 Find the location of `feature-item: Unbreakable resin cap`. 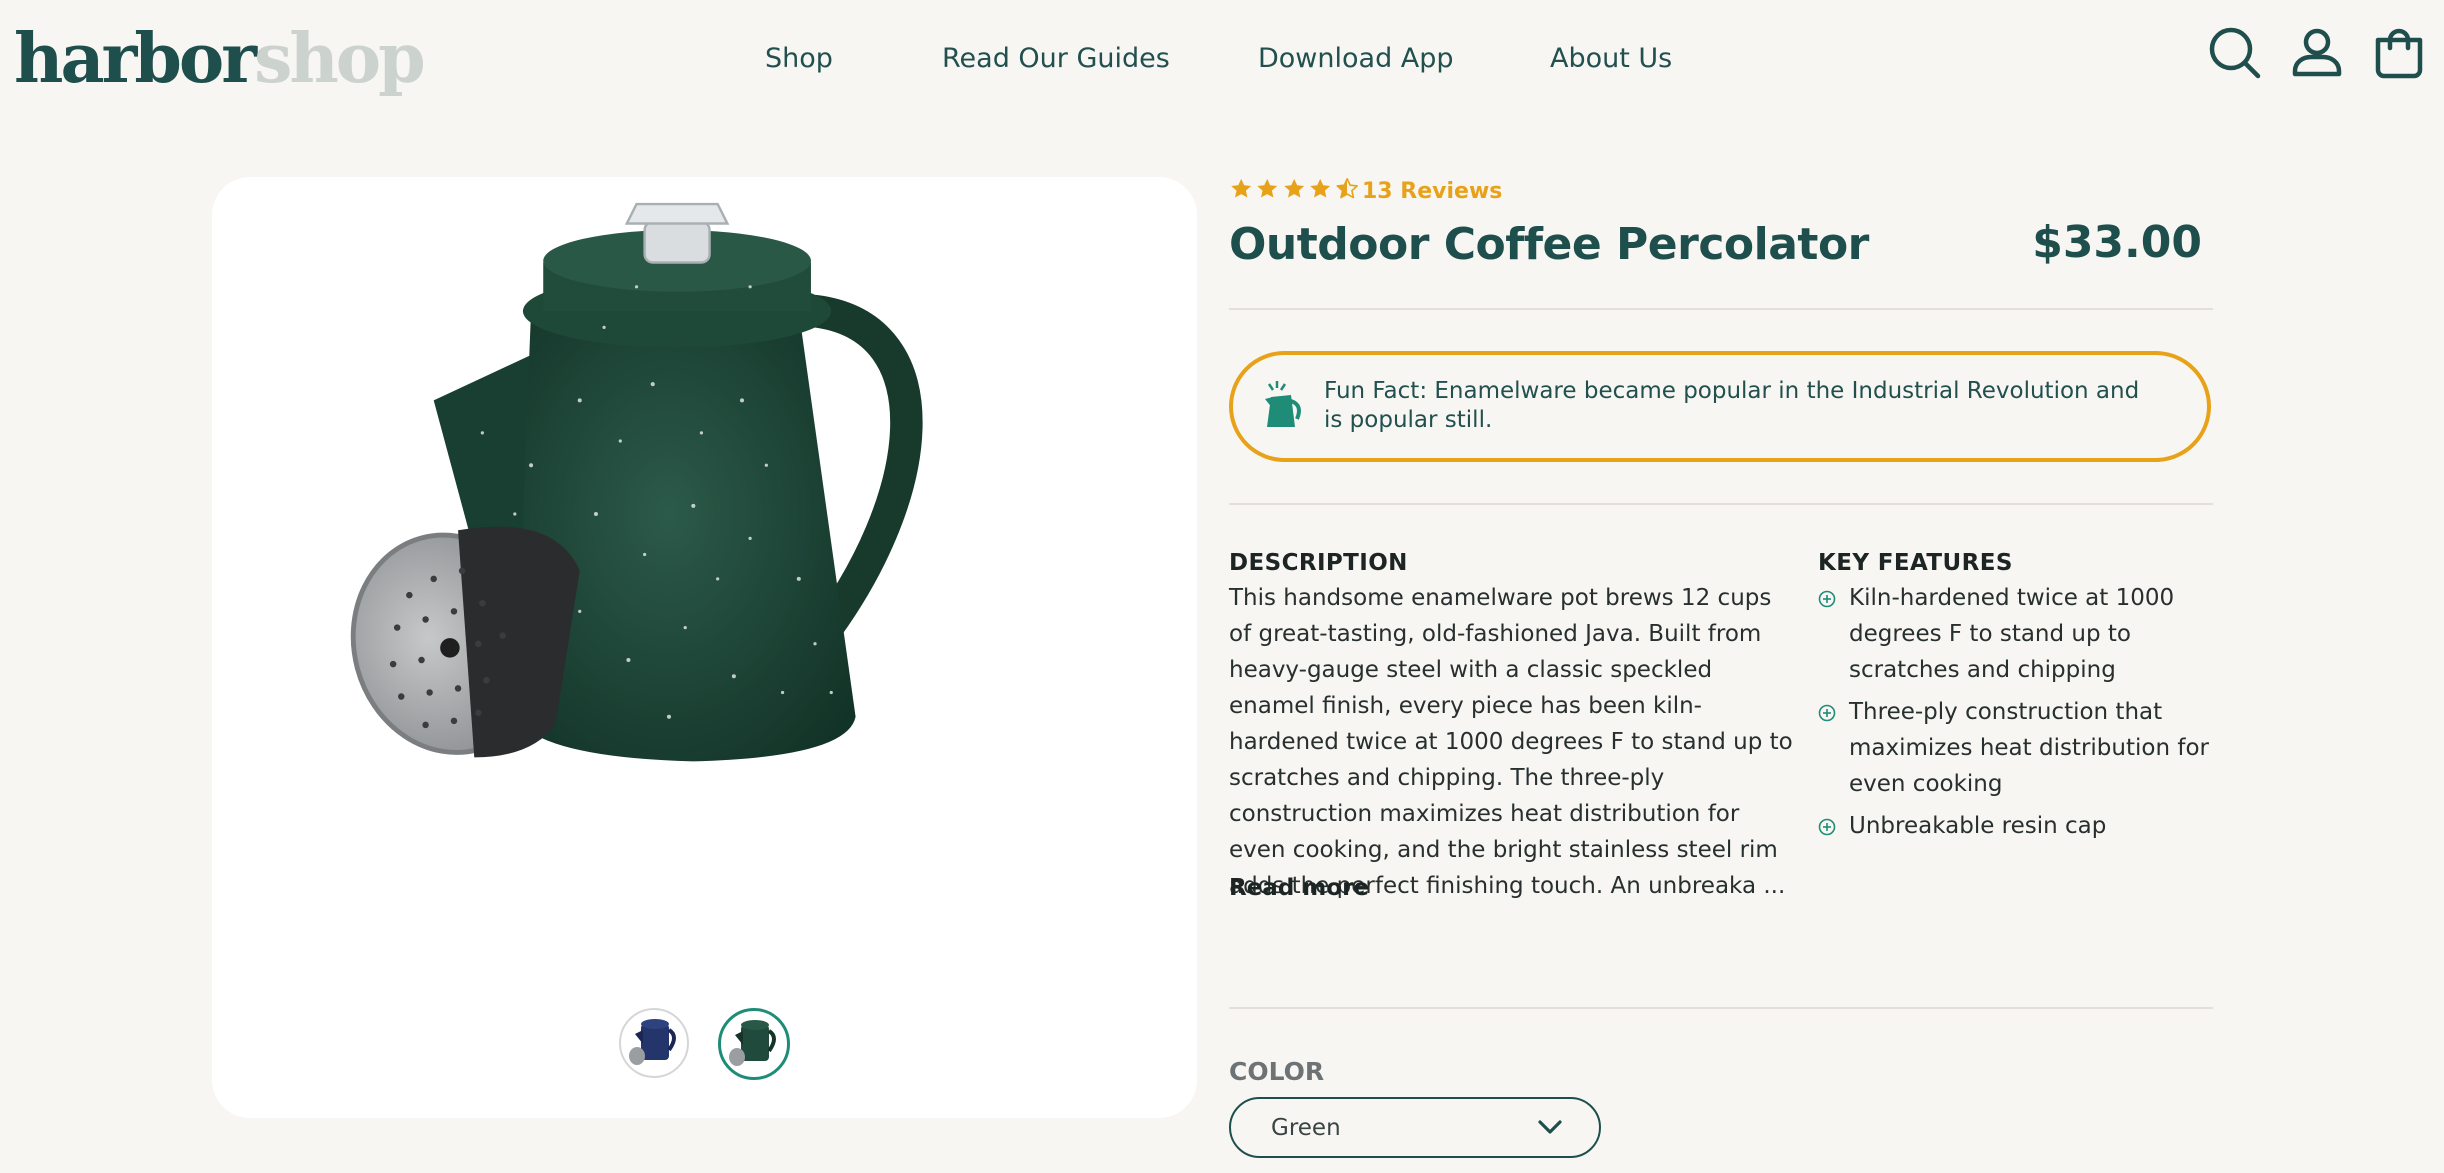

feature-item: Unbreakable resin cap is located at coordinates (2015, 826).